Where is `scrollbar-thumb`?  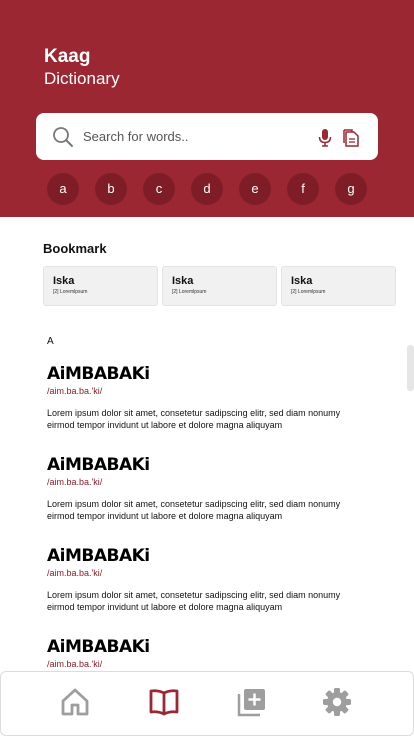 scrollbar-thumb is located at coordinates (410, 368).